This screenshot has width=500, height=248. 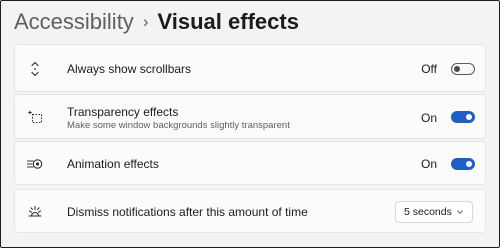 What do you see at coordinates (35, 117) in the screenshot?
I see `transparency-icon` at bounding box center [35, 117].